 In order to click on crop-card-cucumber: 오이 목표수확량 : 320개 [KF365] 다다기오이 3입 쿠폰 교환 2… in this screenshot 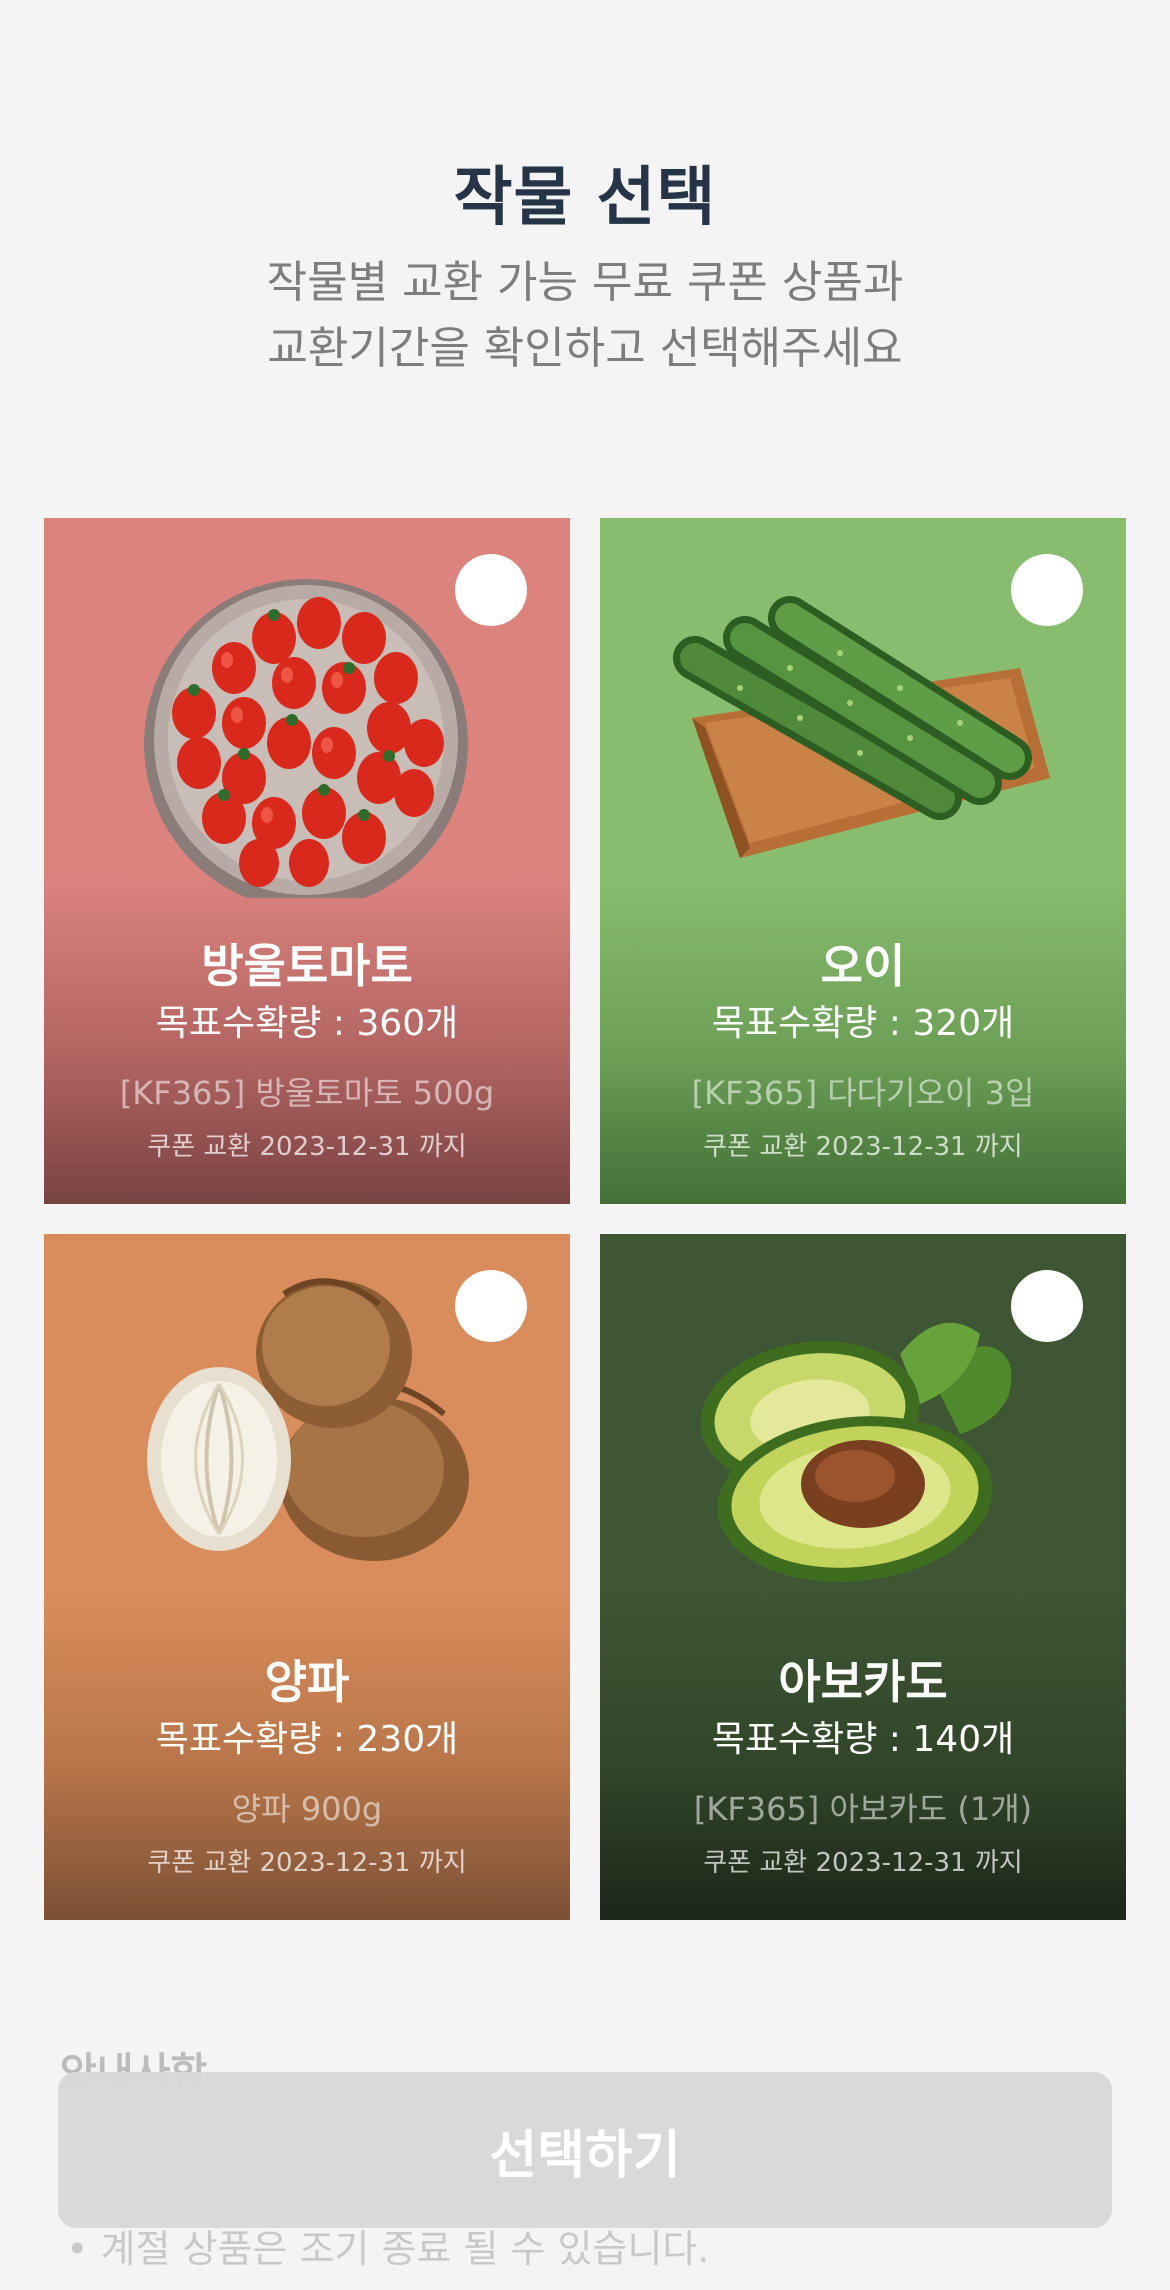, I will do `click(863, 861)`.